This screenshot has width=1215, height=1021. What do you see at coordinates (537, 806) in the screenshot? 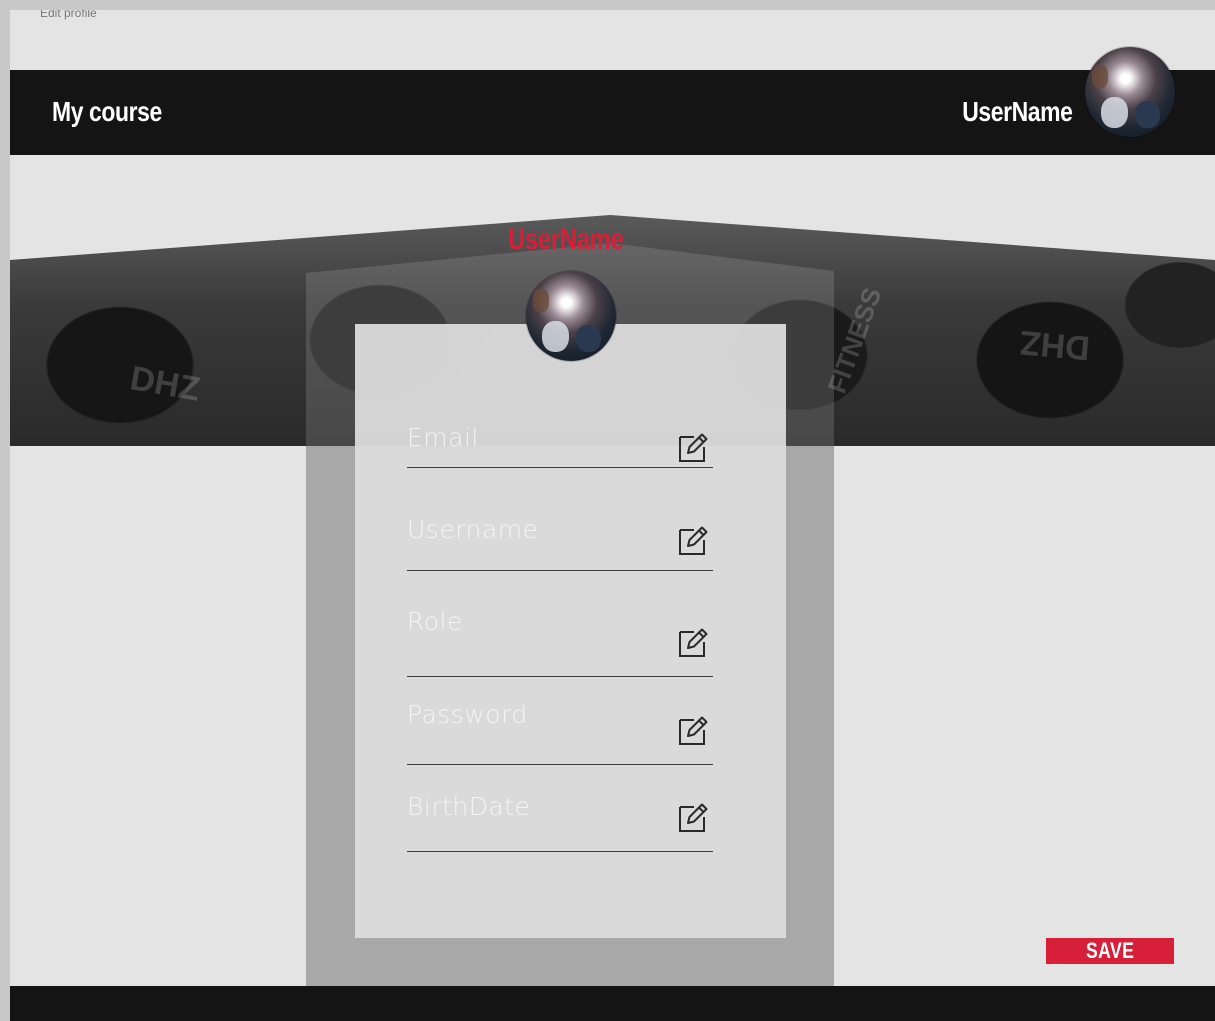
I see `birthdate-input` at bounding box center [537, 806].